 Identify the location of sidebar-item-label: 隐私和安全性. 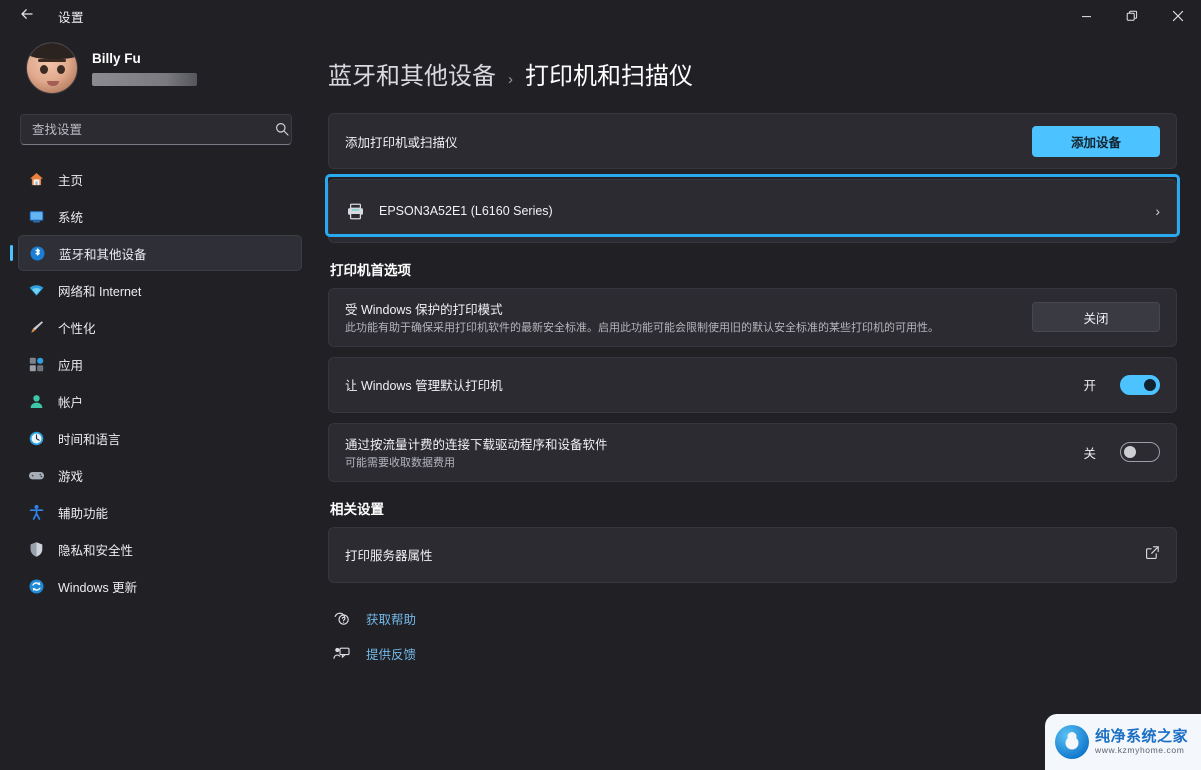
(96, 550).